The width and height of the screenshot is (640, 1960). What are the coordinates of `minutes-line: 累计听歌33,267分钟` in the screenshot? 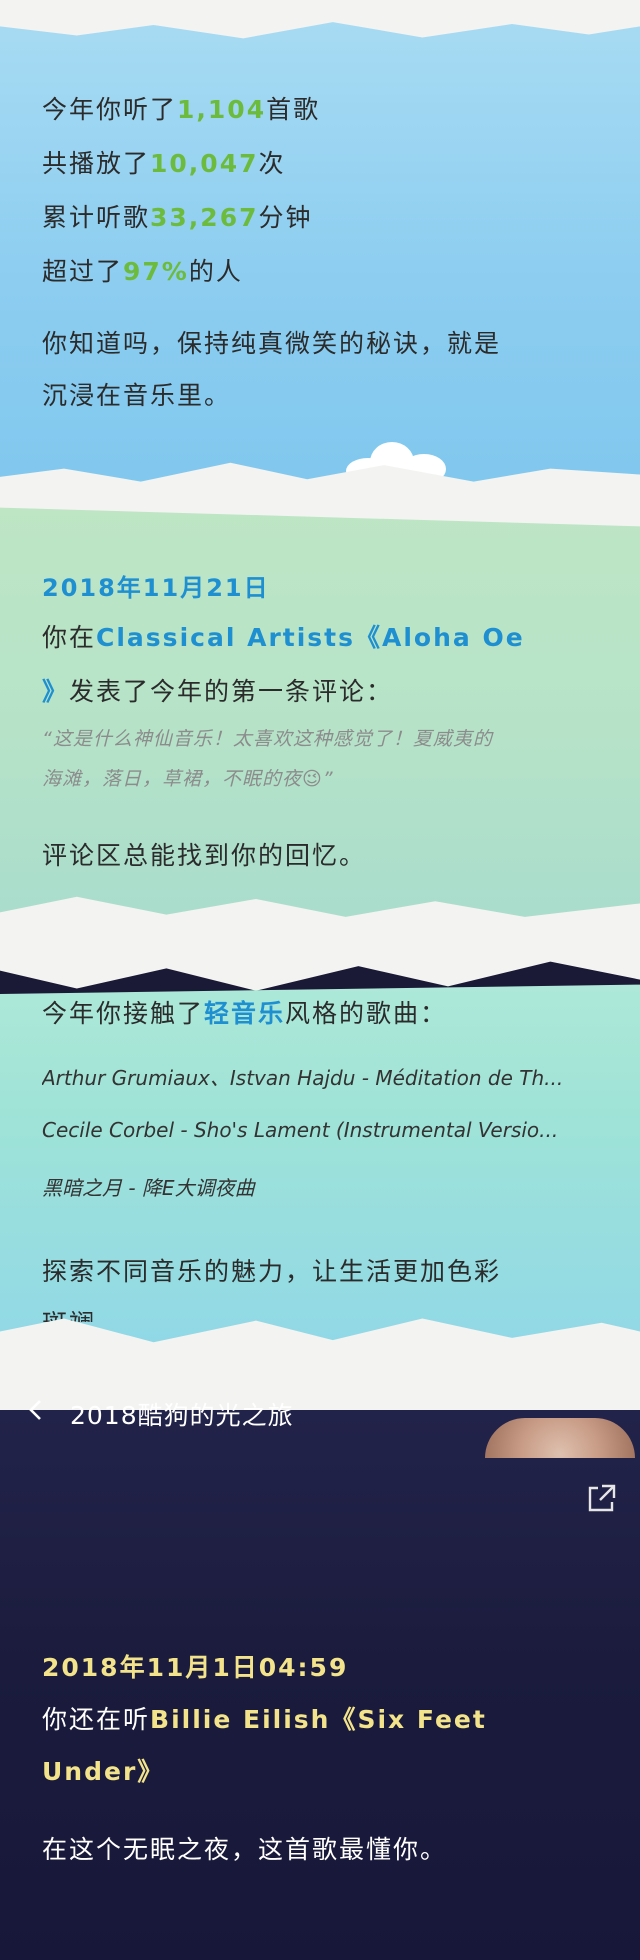 It's located at (177, 216).